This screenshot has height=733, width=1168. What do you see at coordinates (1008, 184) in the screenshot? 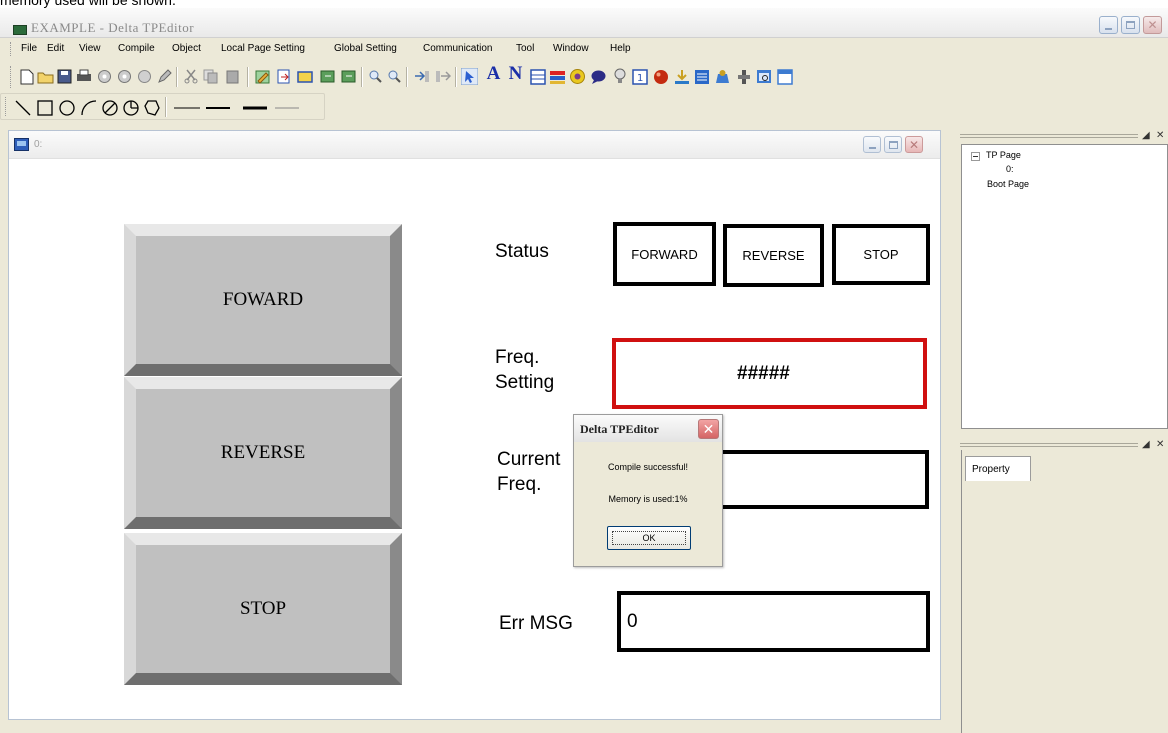
I see `tree-item-boot-page: Boot Page` at bounding box center [1008, 184].